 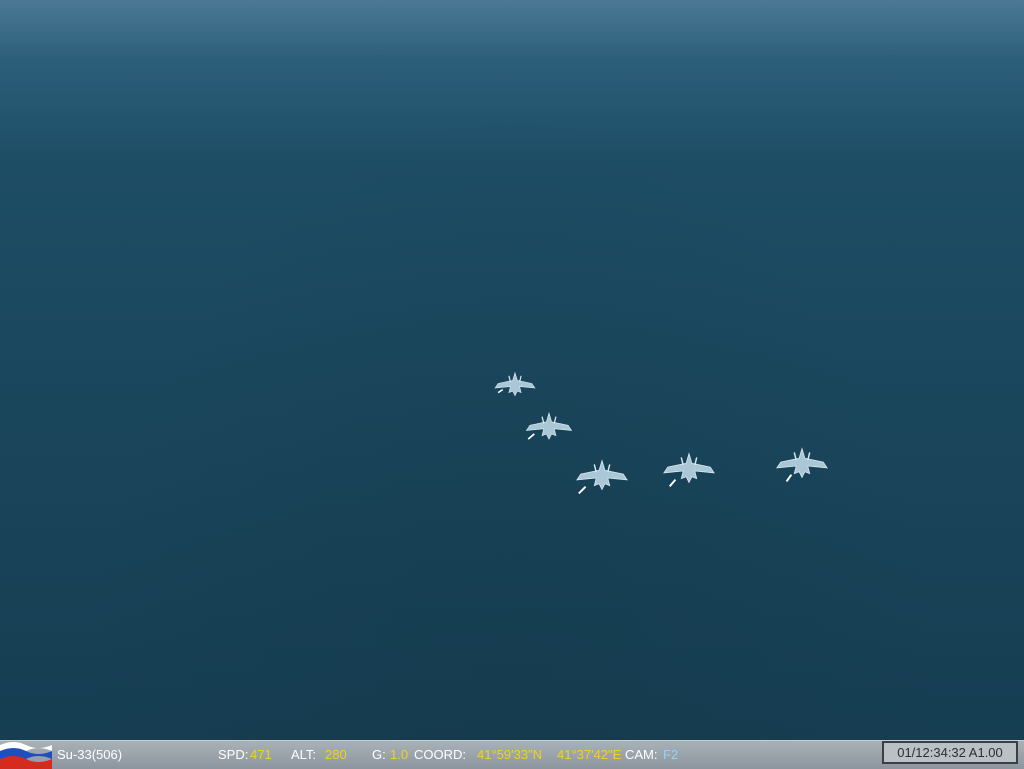 What do you see at coordinates (950, 752) in the screenshot?
I see `mission-time-display: 01/12:34:32 A1.00` at bounding box center [950, 752].